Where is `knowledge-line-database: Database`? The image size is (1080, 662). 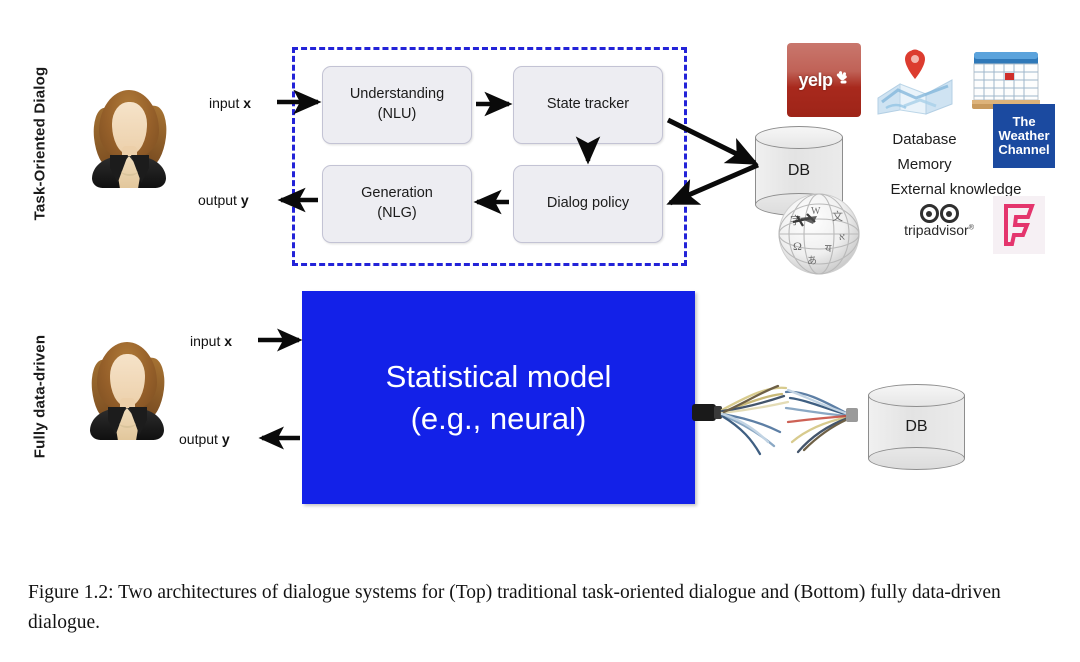 knowledge-line-database: Database is located at coordinates (924, 139).